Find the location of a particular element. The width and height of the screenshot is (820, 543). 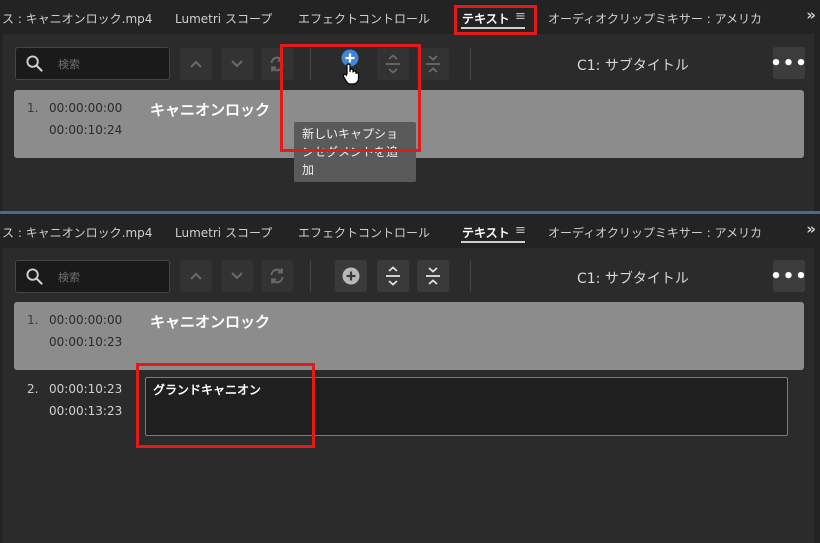

highlight-add-caption is located at coordinates (350, 98).